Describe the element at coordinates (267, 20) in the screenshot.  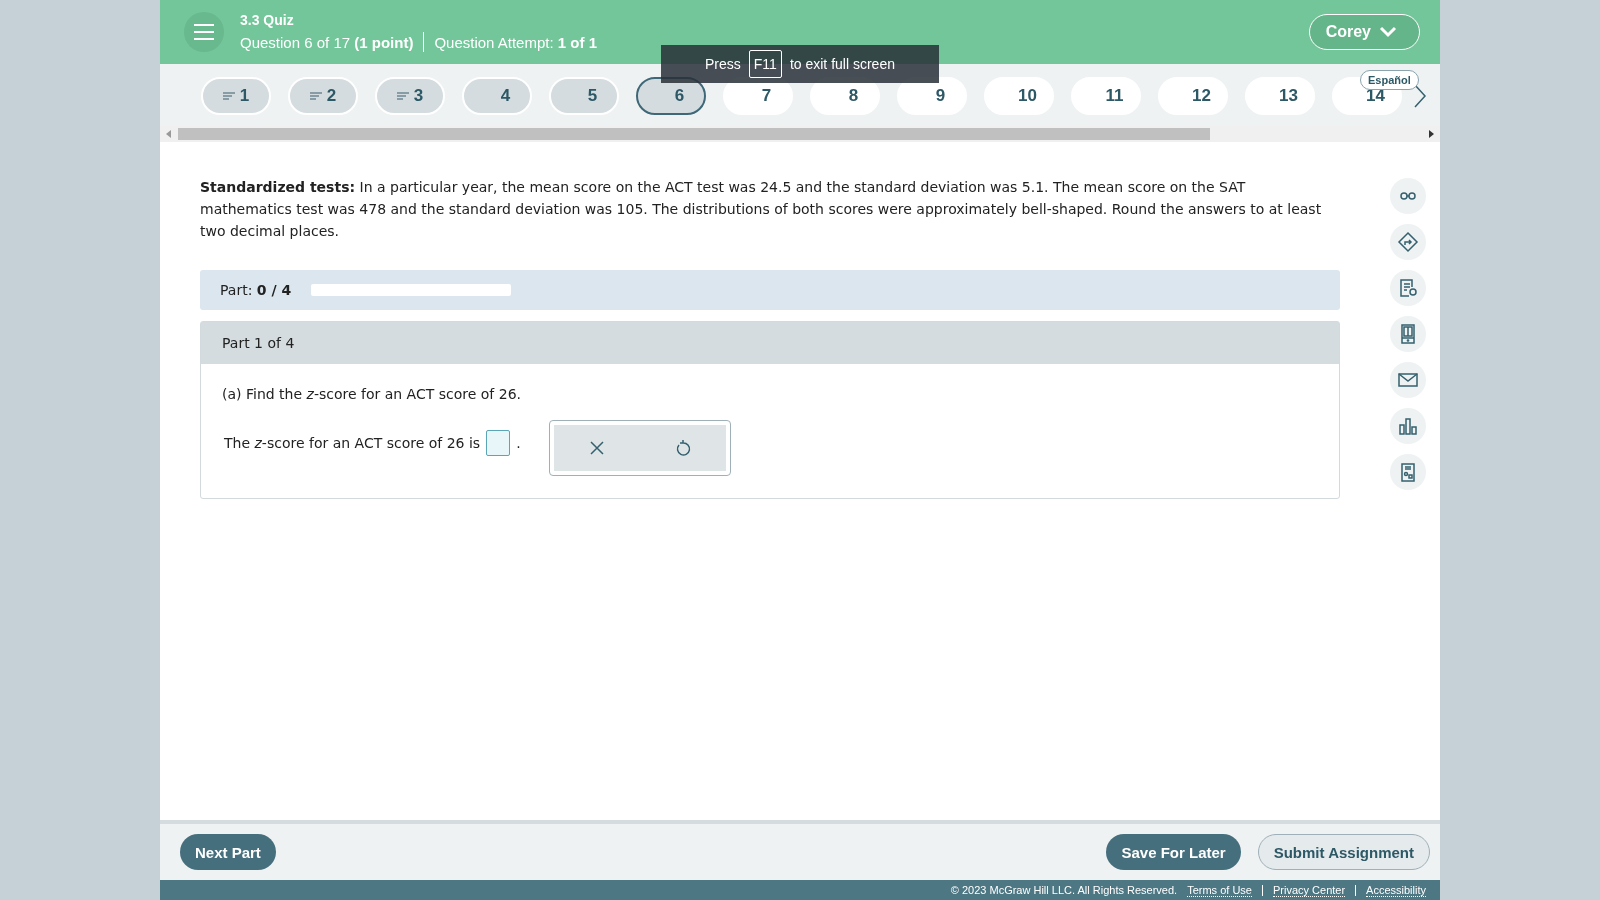
I see `quiz-title: 3.3 Quiz` at that location.